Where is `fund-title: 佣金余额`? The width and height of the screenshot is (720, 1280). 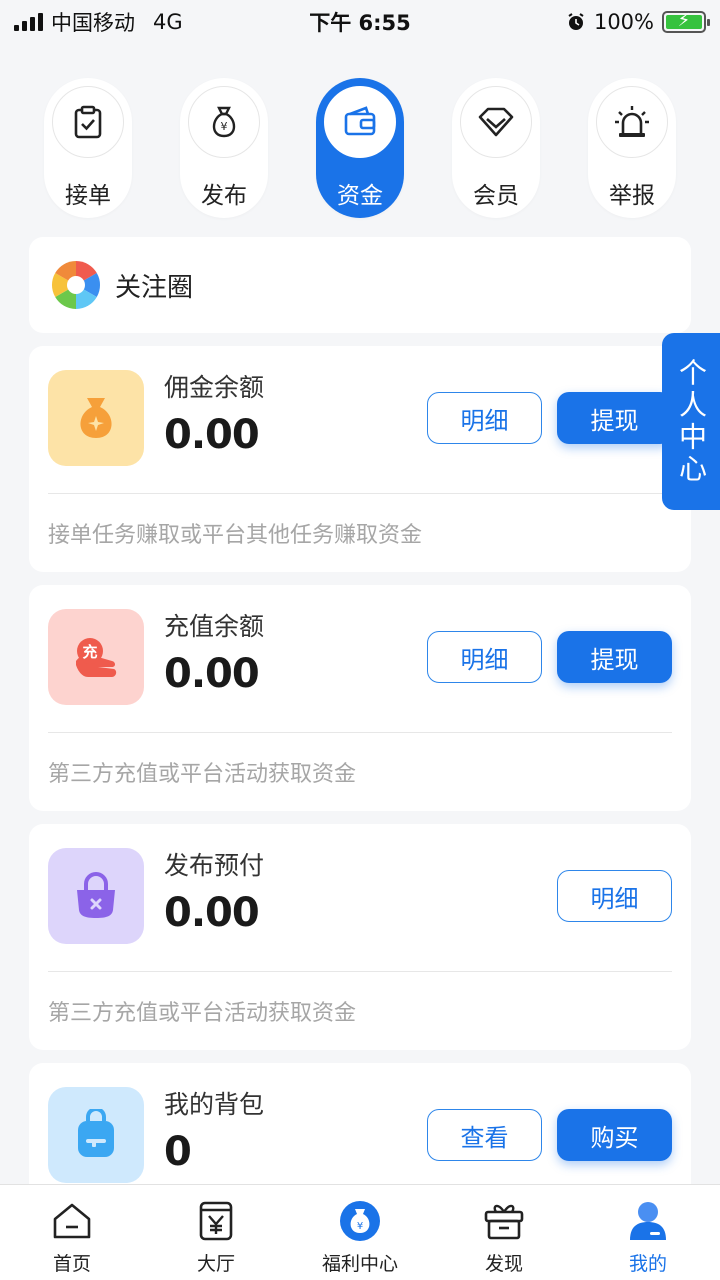 fund-title: 佣金余额 is located at coordinates (214, 387).